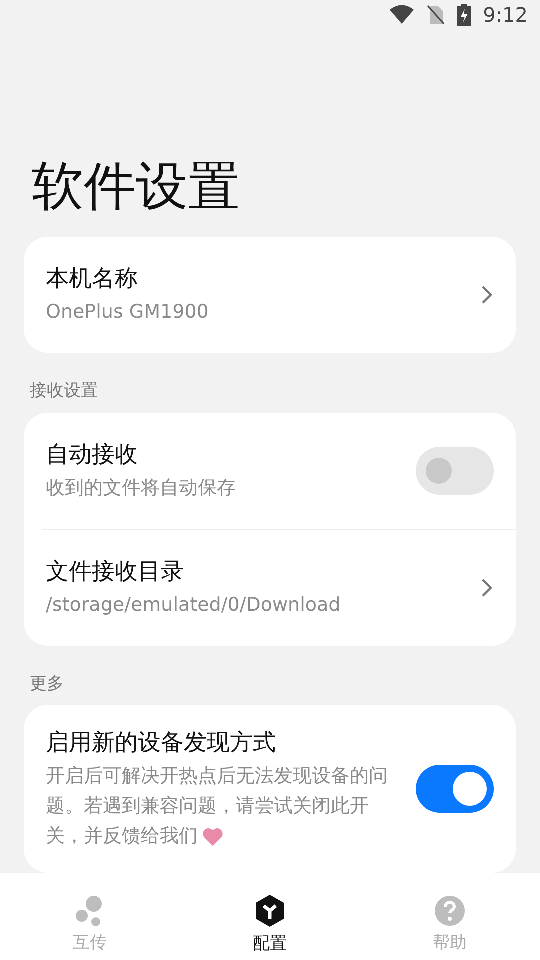 Image resolution: width=540 pixels, height=960 pixels. Describe the element at coordinates (64, 391) in the screenshot. I see `section-header: 接收设置` at that location.